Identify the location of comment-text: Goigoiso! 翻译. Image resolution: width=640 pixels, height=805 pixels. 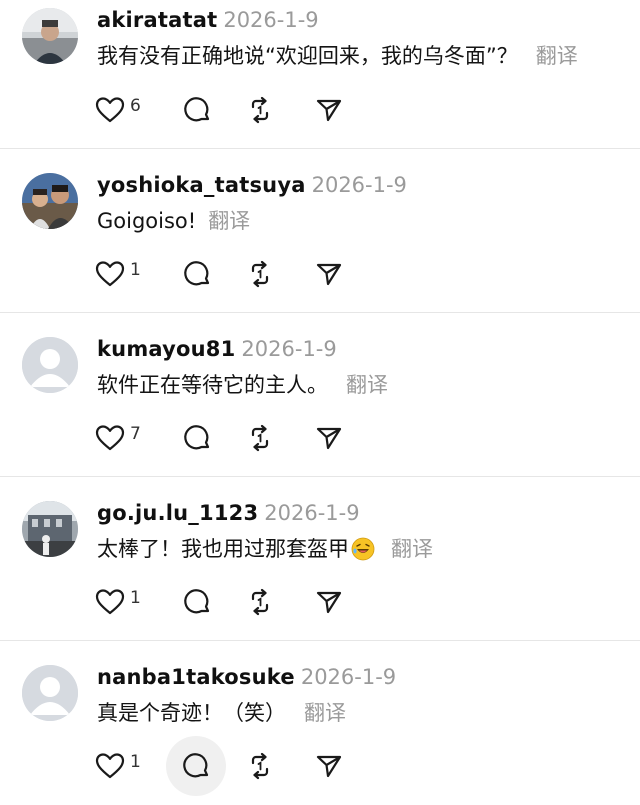
(173, 221).